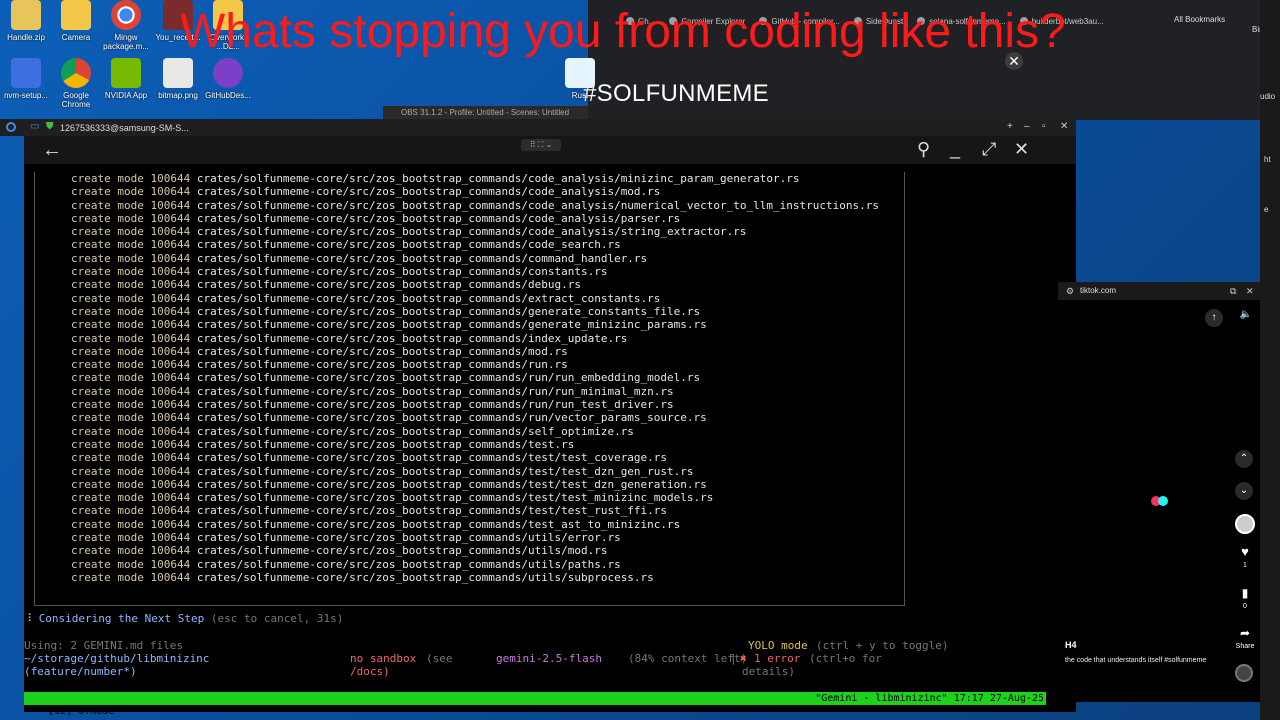 The image size is (1280, 720). I want to click on yolo-mode: YOLO mode, so click(778, 645).